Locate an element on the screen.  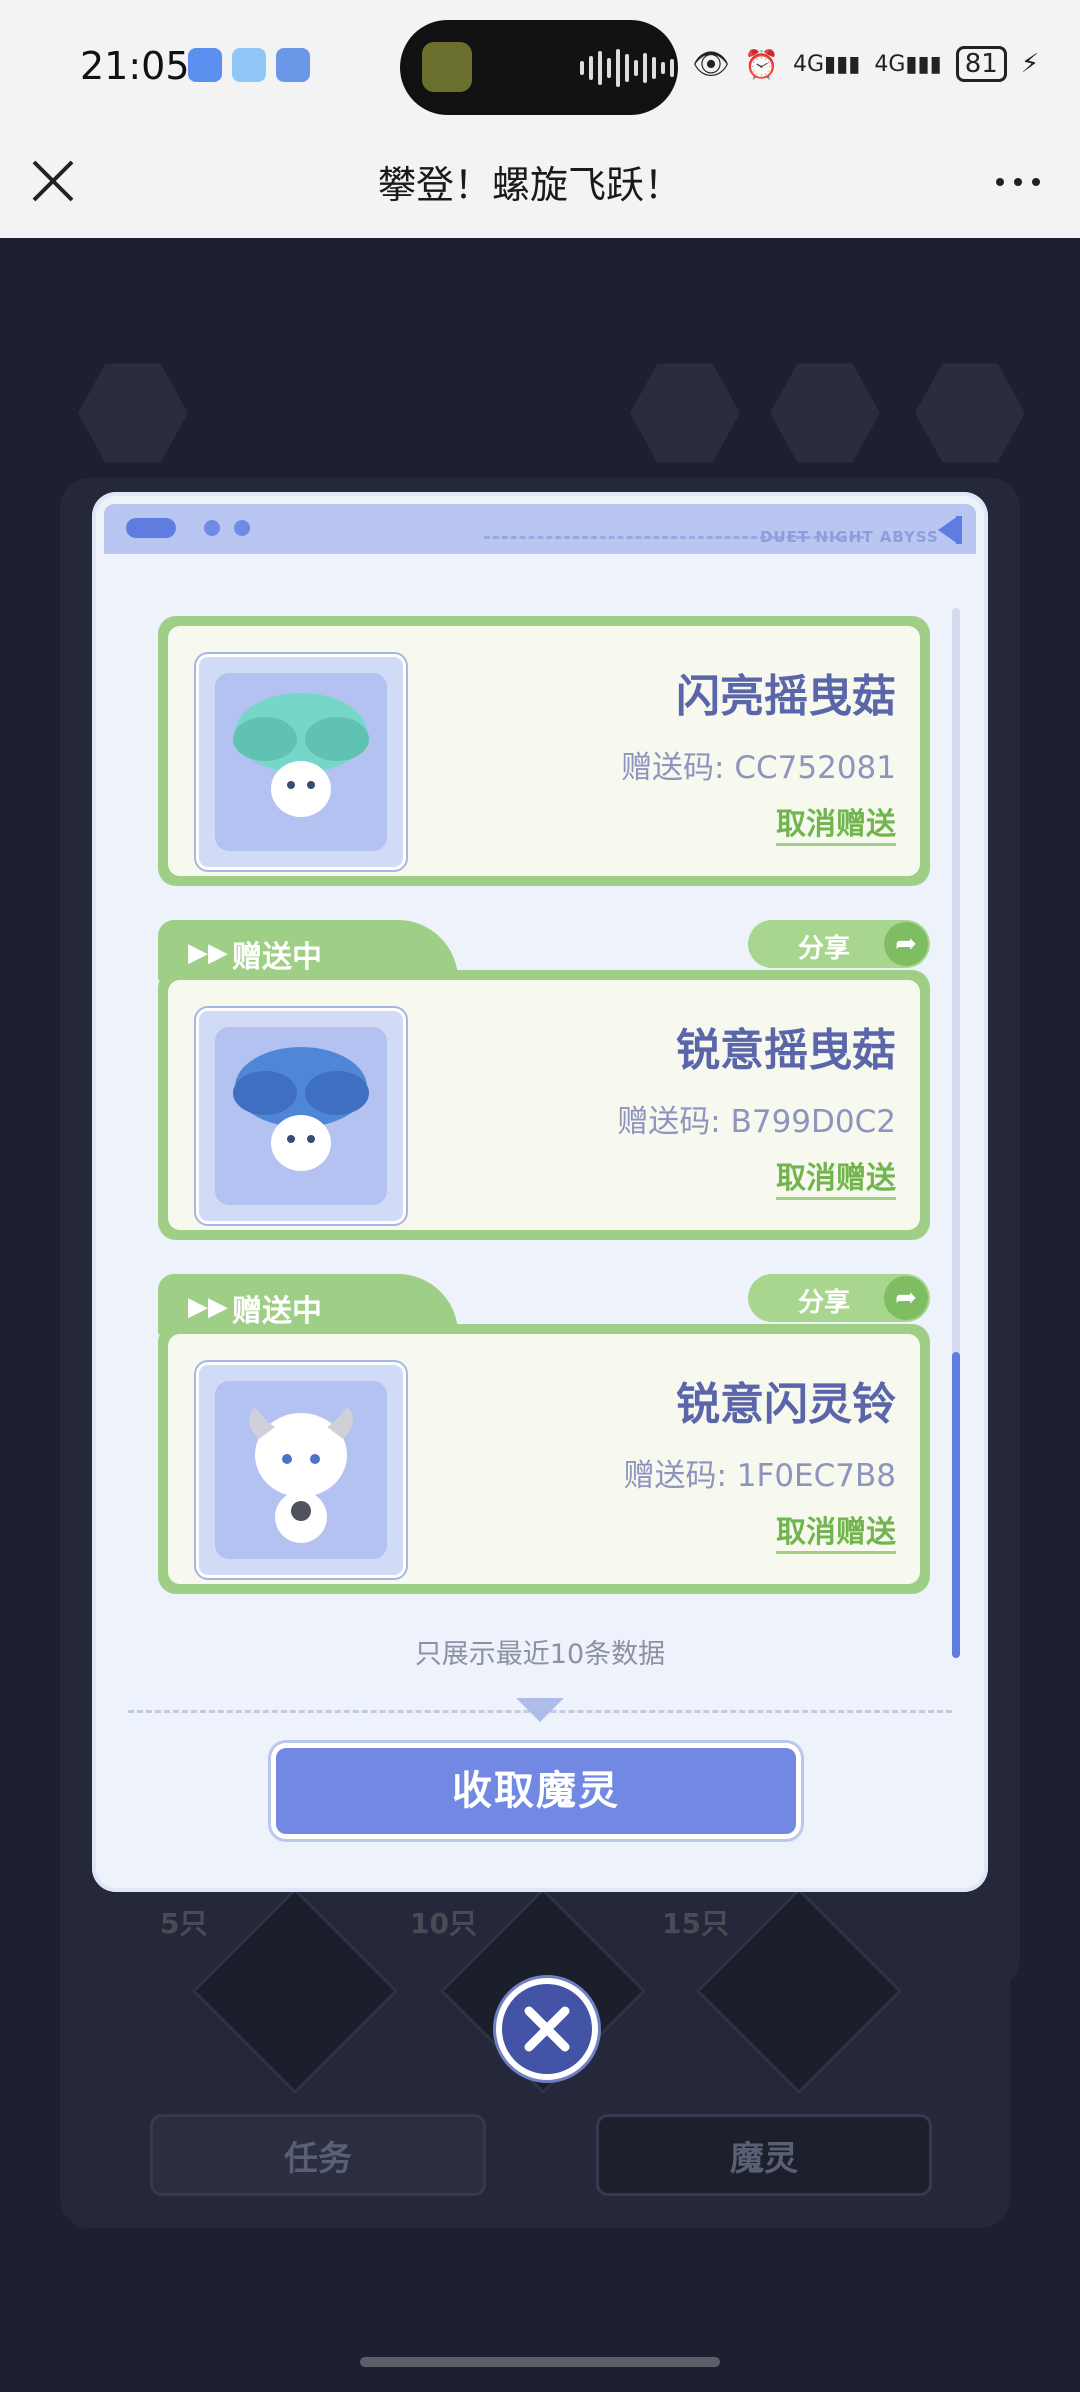
battery-icon: 81 is located at coordinates (981, 64).